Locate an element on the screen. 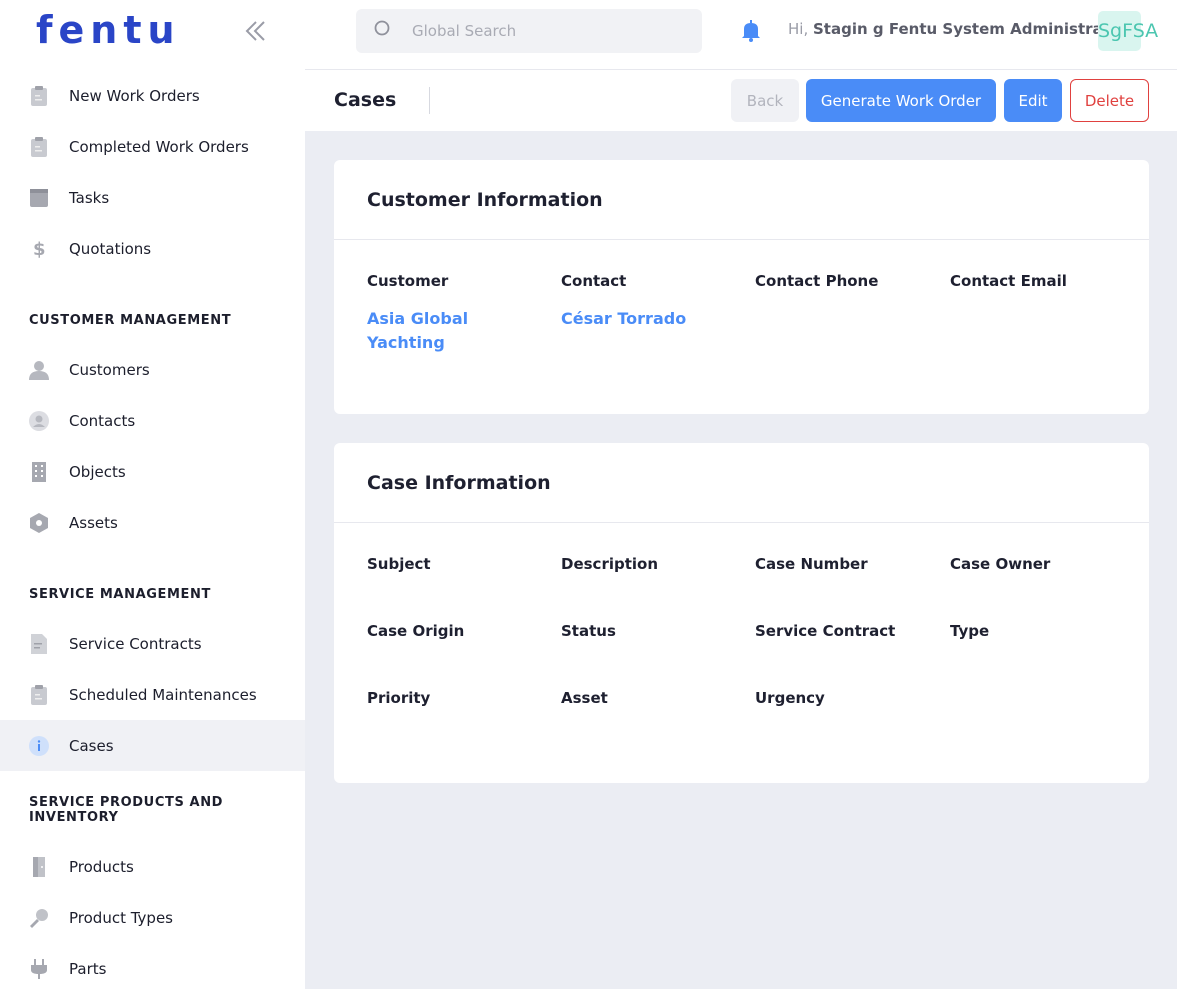 Image resolution: width=1177 pixels, height=989 pixels. case-owner-field: Case Owner is located at coordinates (1040, 564).